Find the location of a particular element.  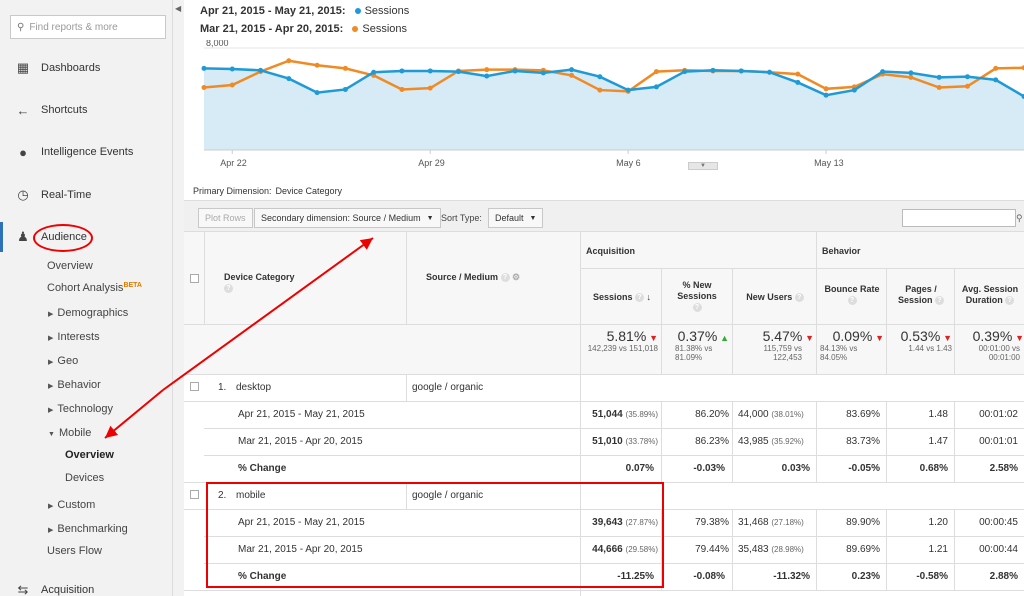

secondary-dimension-label: Secondary dimension: Source / Medium is located at coordinates (341, 218).